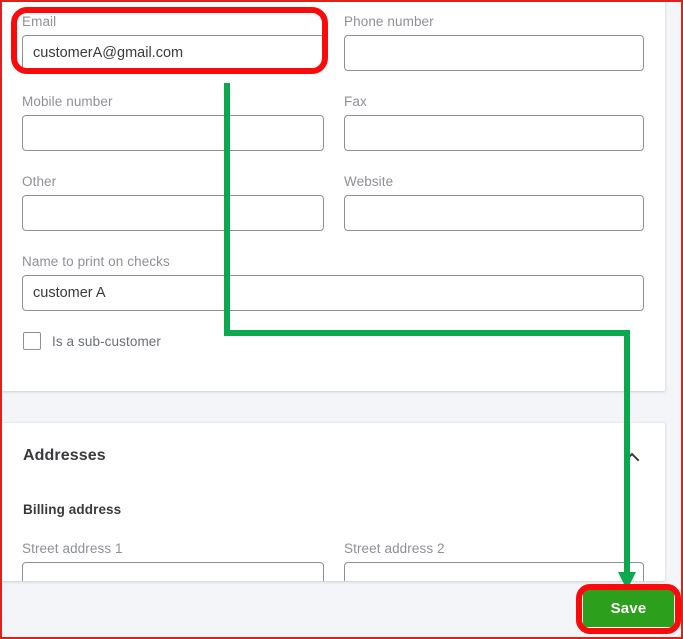  I want to click on street-address-1-label: Street address 1, so click(72, 548).